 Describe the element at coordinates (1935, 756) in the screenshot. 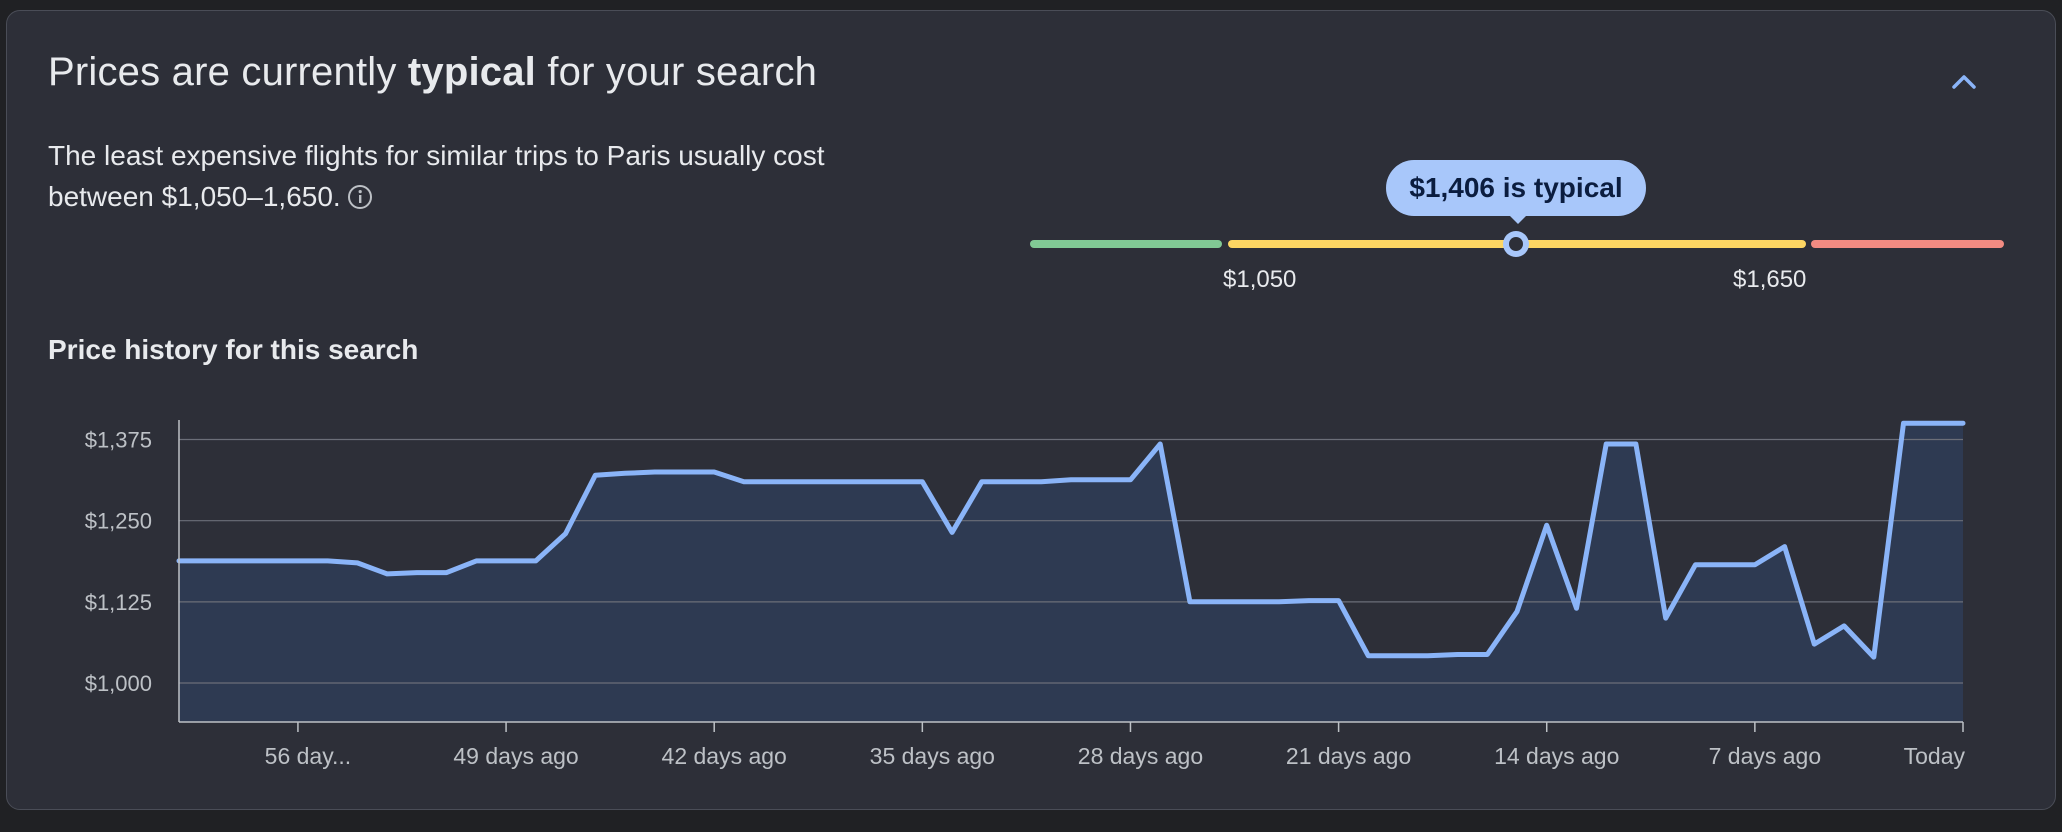

I see `x-tick-label: Today` at that location.